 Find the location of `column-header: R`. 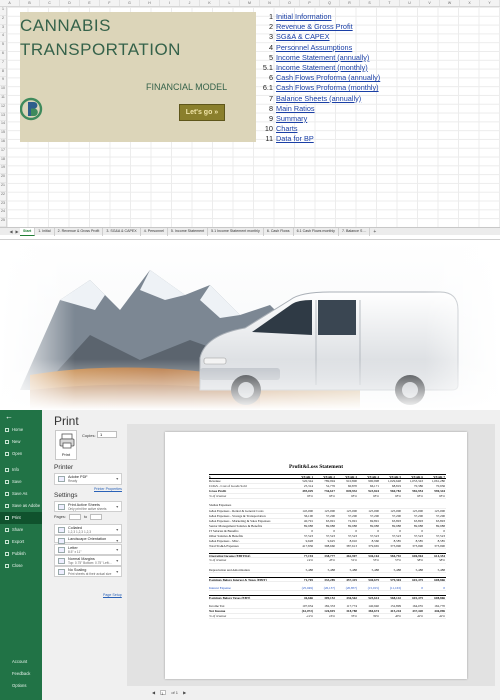

column-header: R is located at coordinates (350, 3).